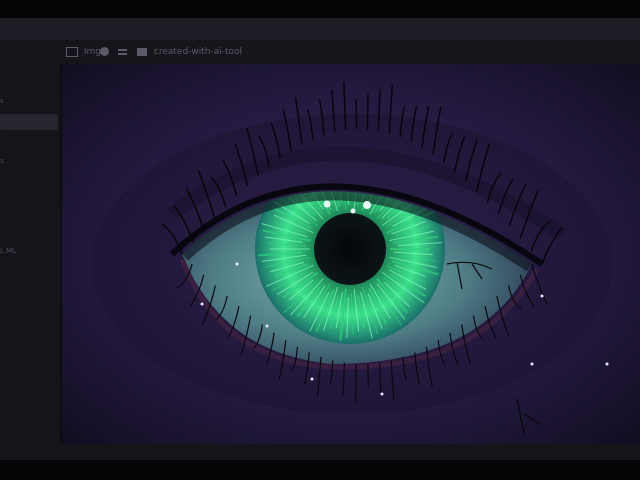  I want to click on grid-icon, so click(122, 51).